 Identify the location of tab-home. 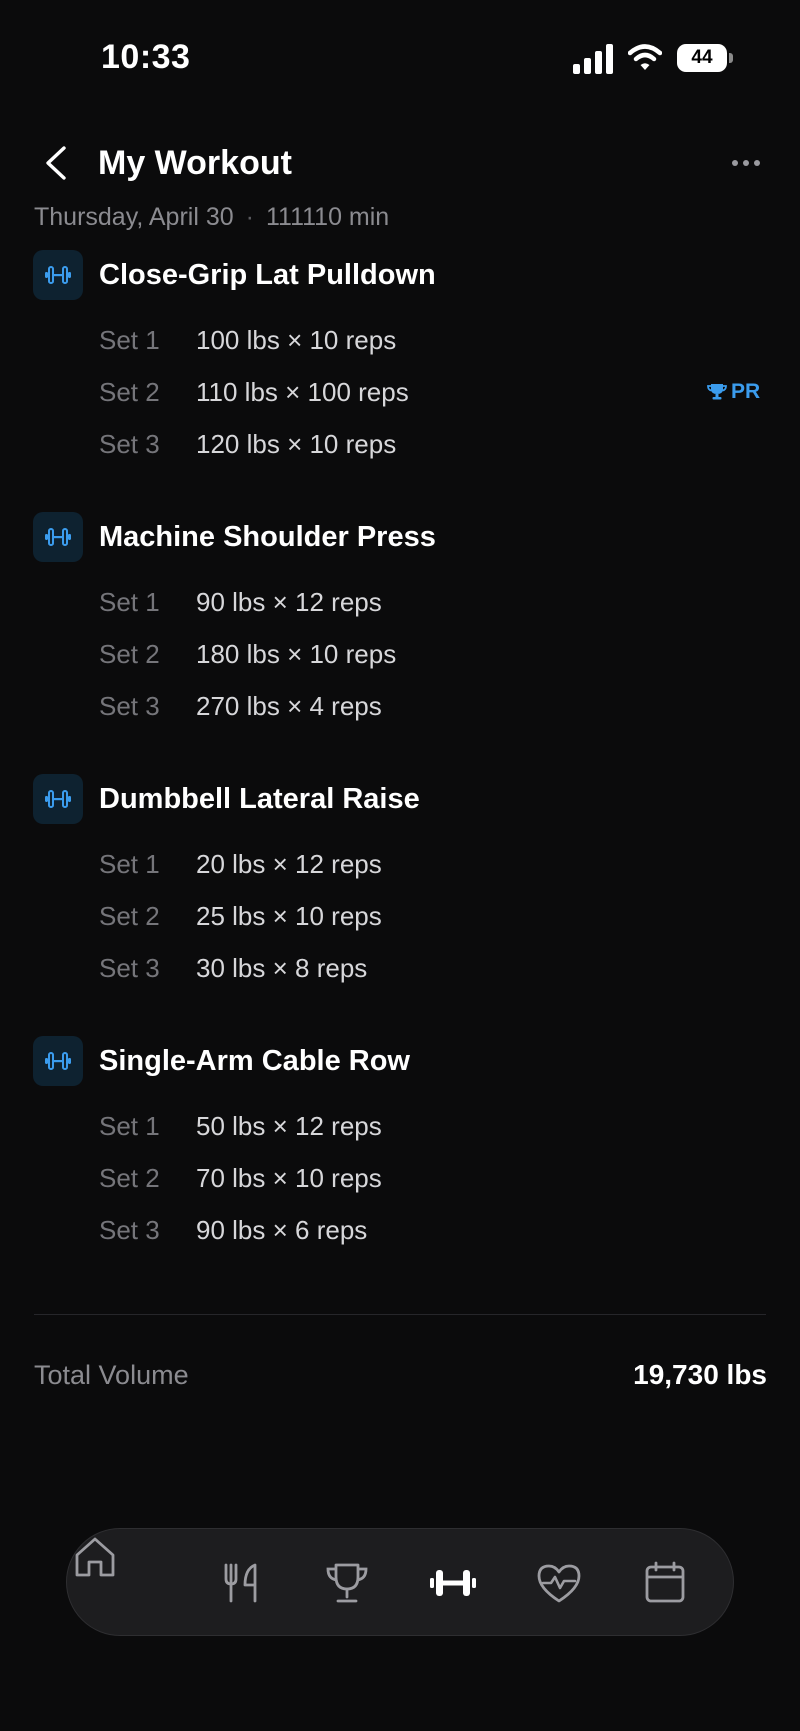
(400, 1559).